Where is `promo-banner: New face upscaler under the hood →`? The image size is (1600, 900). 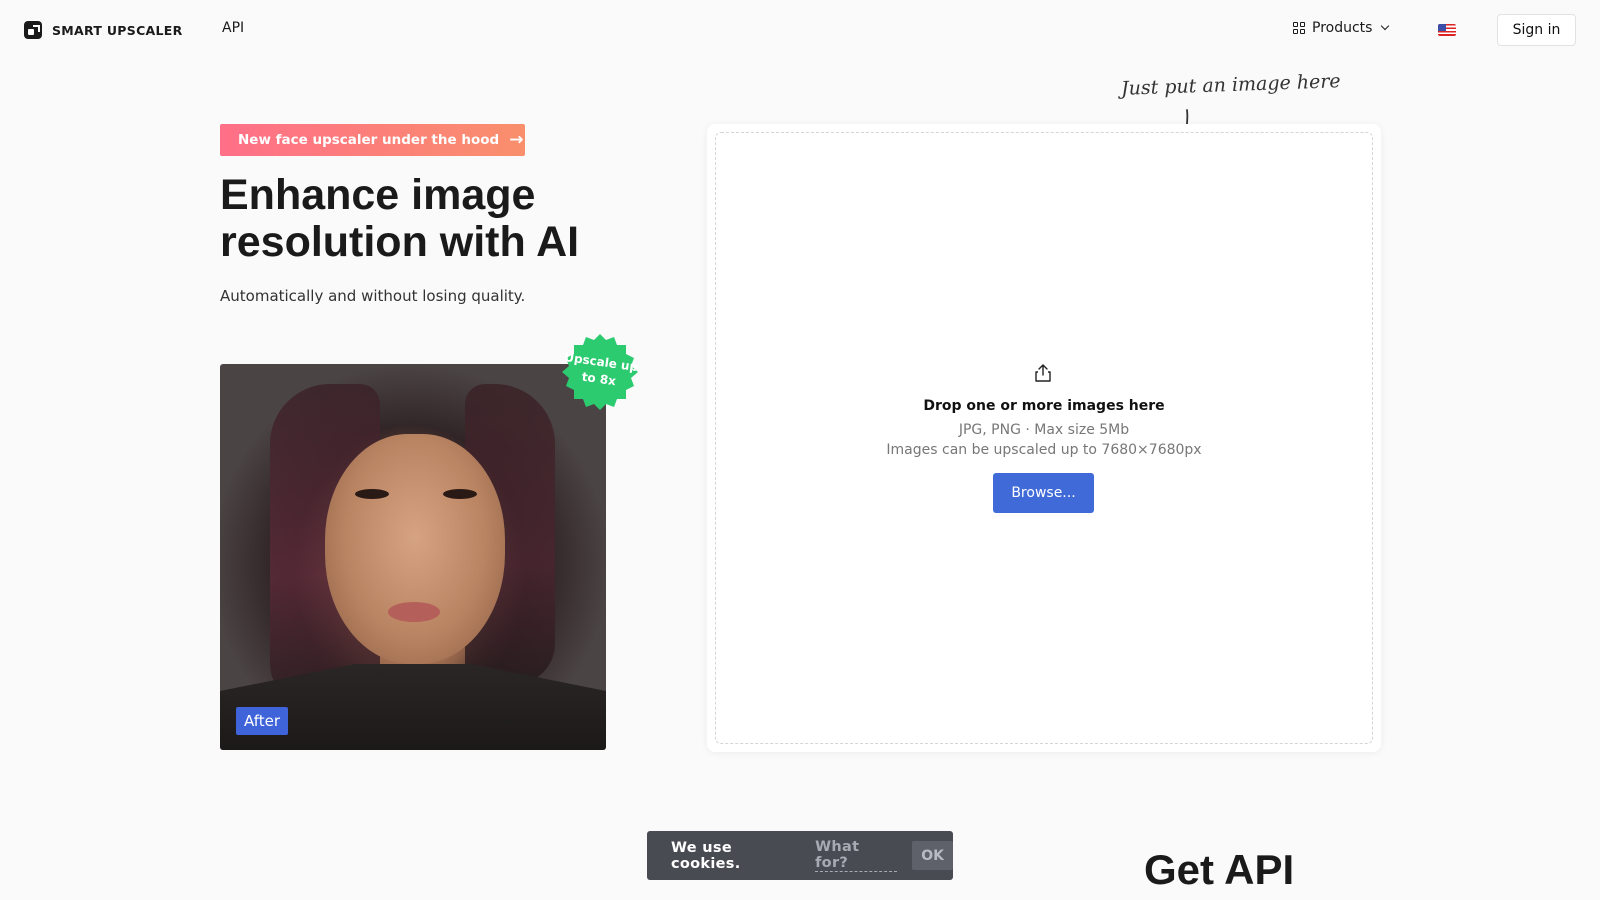 promo-banner: New face upscaler under the hood → is located at coordinates (372, 140).